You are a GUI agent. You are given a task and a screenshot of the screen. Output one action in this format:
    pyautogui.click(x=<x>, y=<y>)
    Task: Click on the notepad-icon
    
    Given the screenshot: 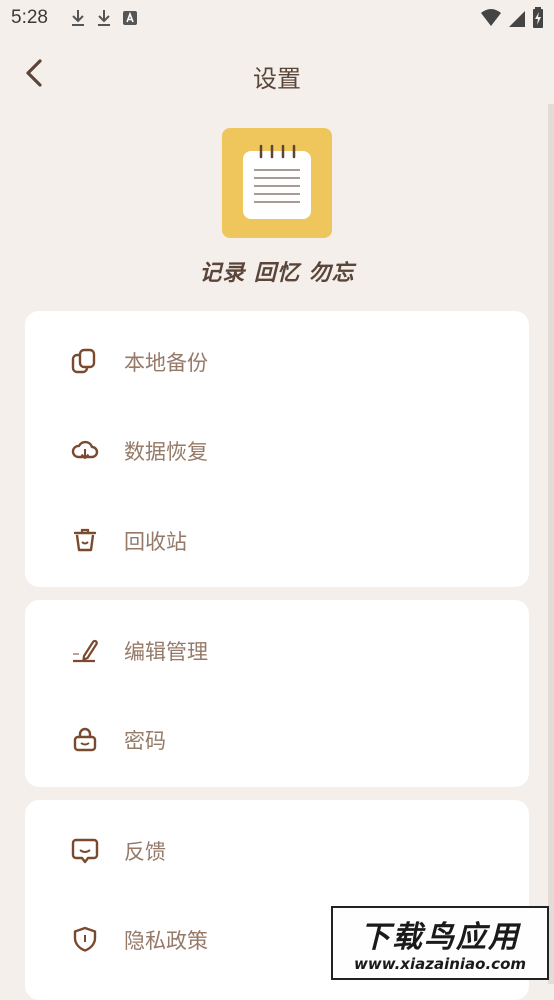 What is the action you would take?
    pyautogui.click(x=277, y=181)
    